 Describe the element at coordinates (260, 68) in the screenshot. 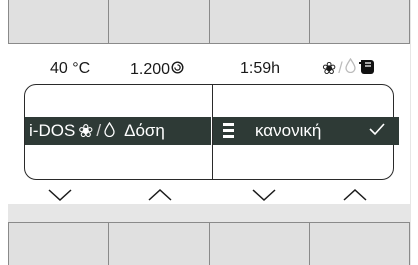

I see `remaining-time-readout: 1:59h` at that location.